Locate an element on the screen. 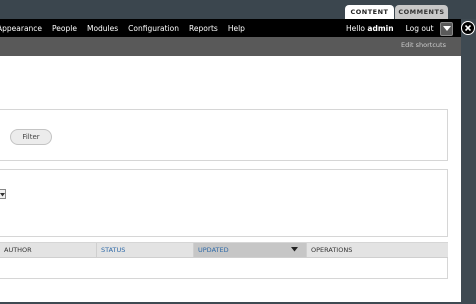 The width and height of the screenshot is (476, 304). logout-link: Log out is located at coordinates (420, 28).